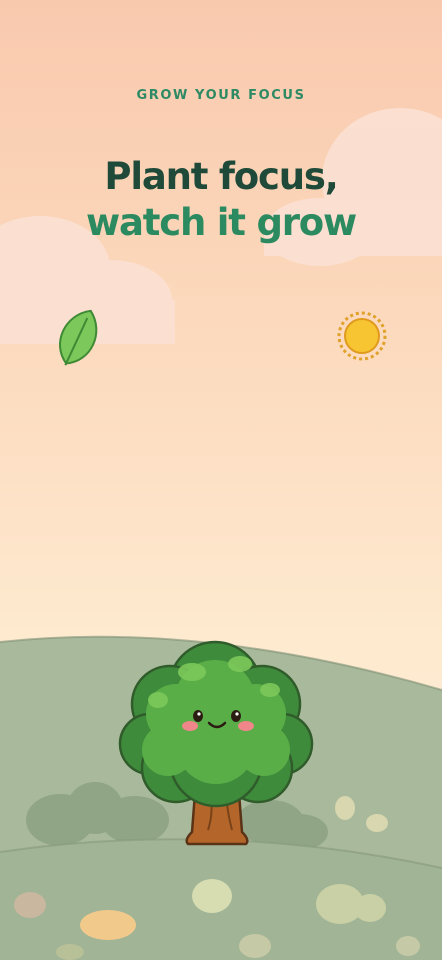 This screenshot has height=960, width=442. Describe the element at coordinates (221, 176) in the screenshot. I see `headline-line-1: Plant focus,` at that location.